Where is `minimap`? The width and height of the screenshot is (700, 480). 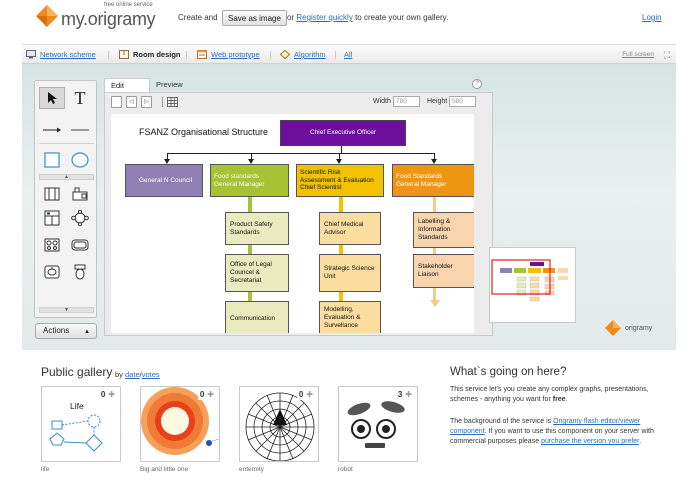
minimap is located at coordinates (532, 285).